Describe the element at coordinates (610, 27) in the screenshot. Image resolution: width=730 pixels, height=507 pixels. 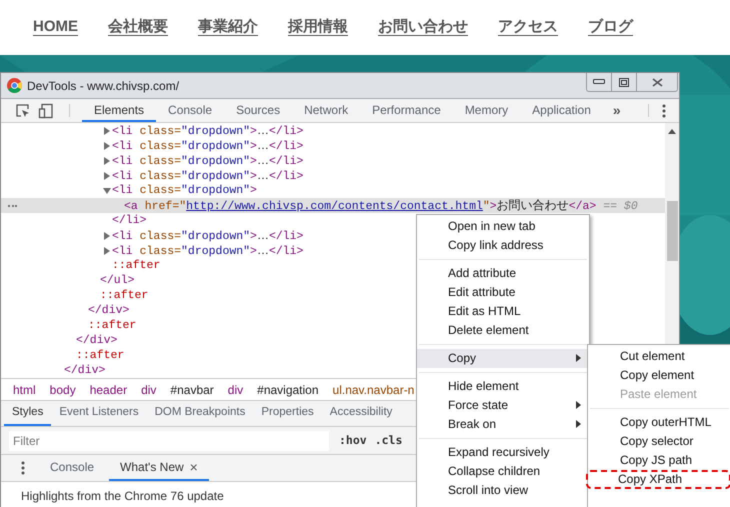
I see `nav-link: ブログ` at that location.